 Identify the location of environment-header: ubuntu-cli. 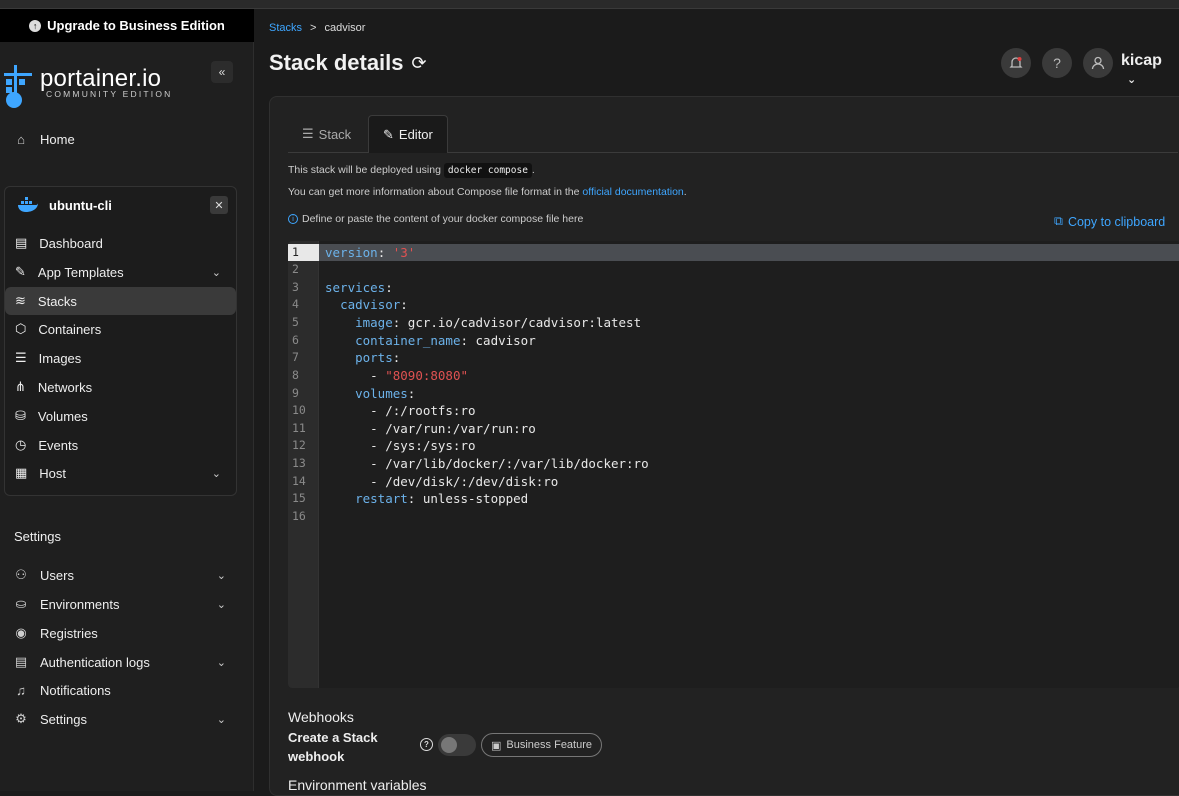
(64, 205).